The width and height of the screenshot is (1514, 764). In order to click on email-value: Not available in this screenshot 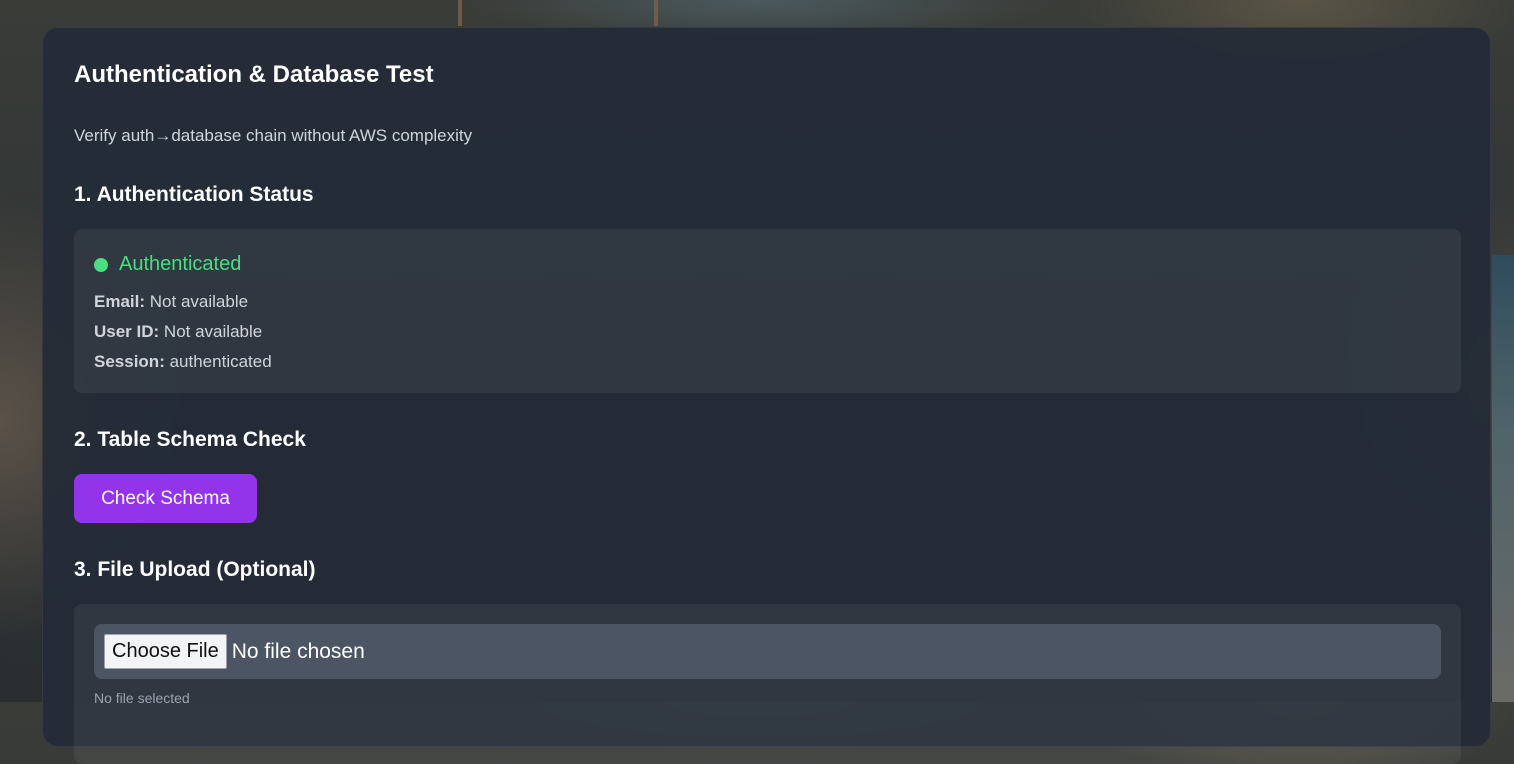, I will do `click(199, 301)`.